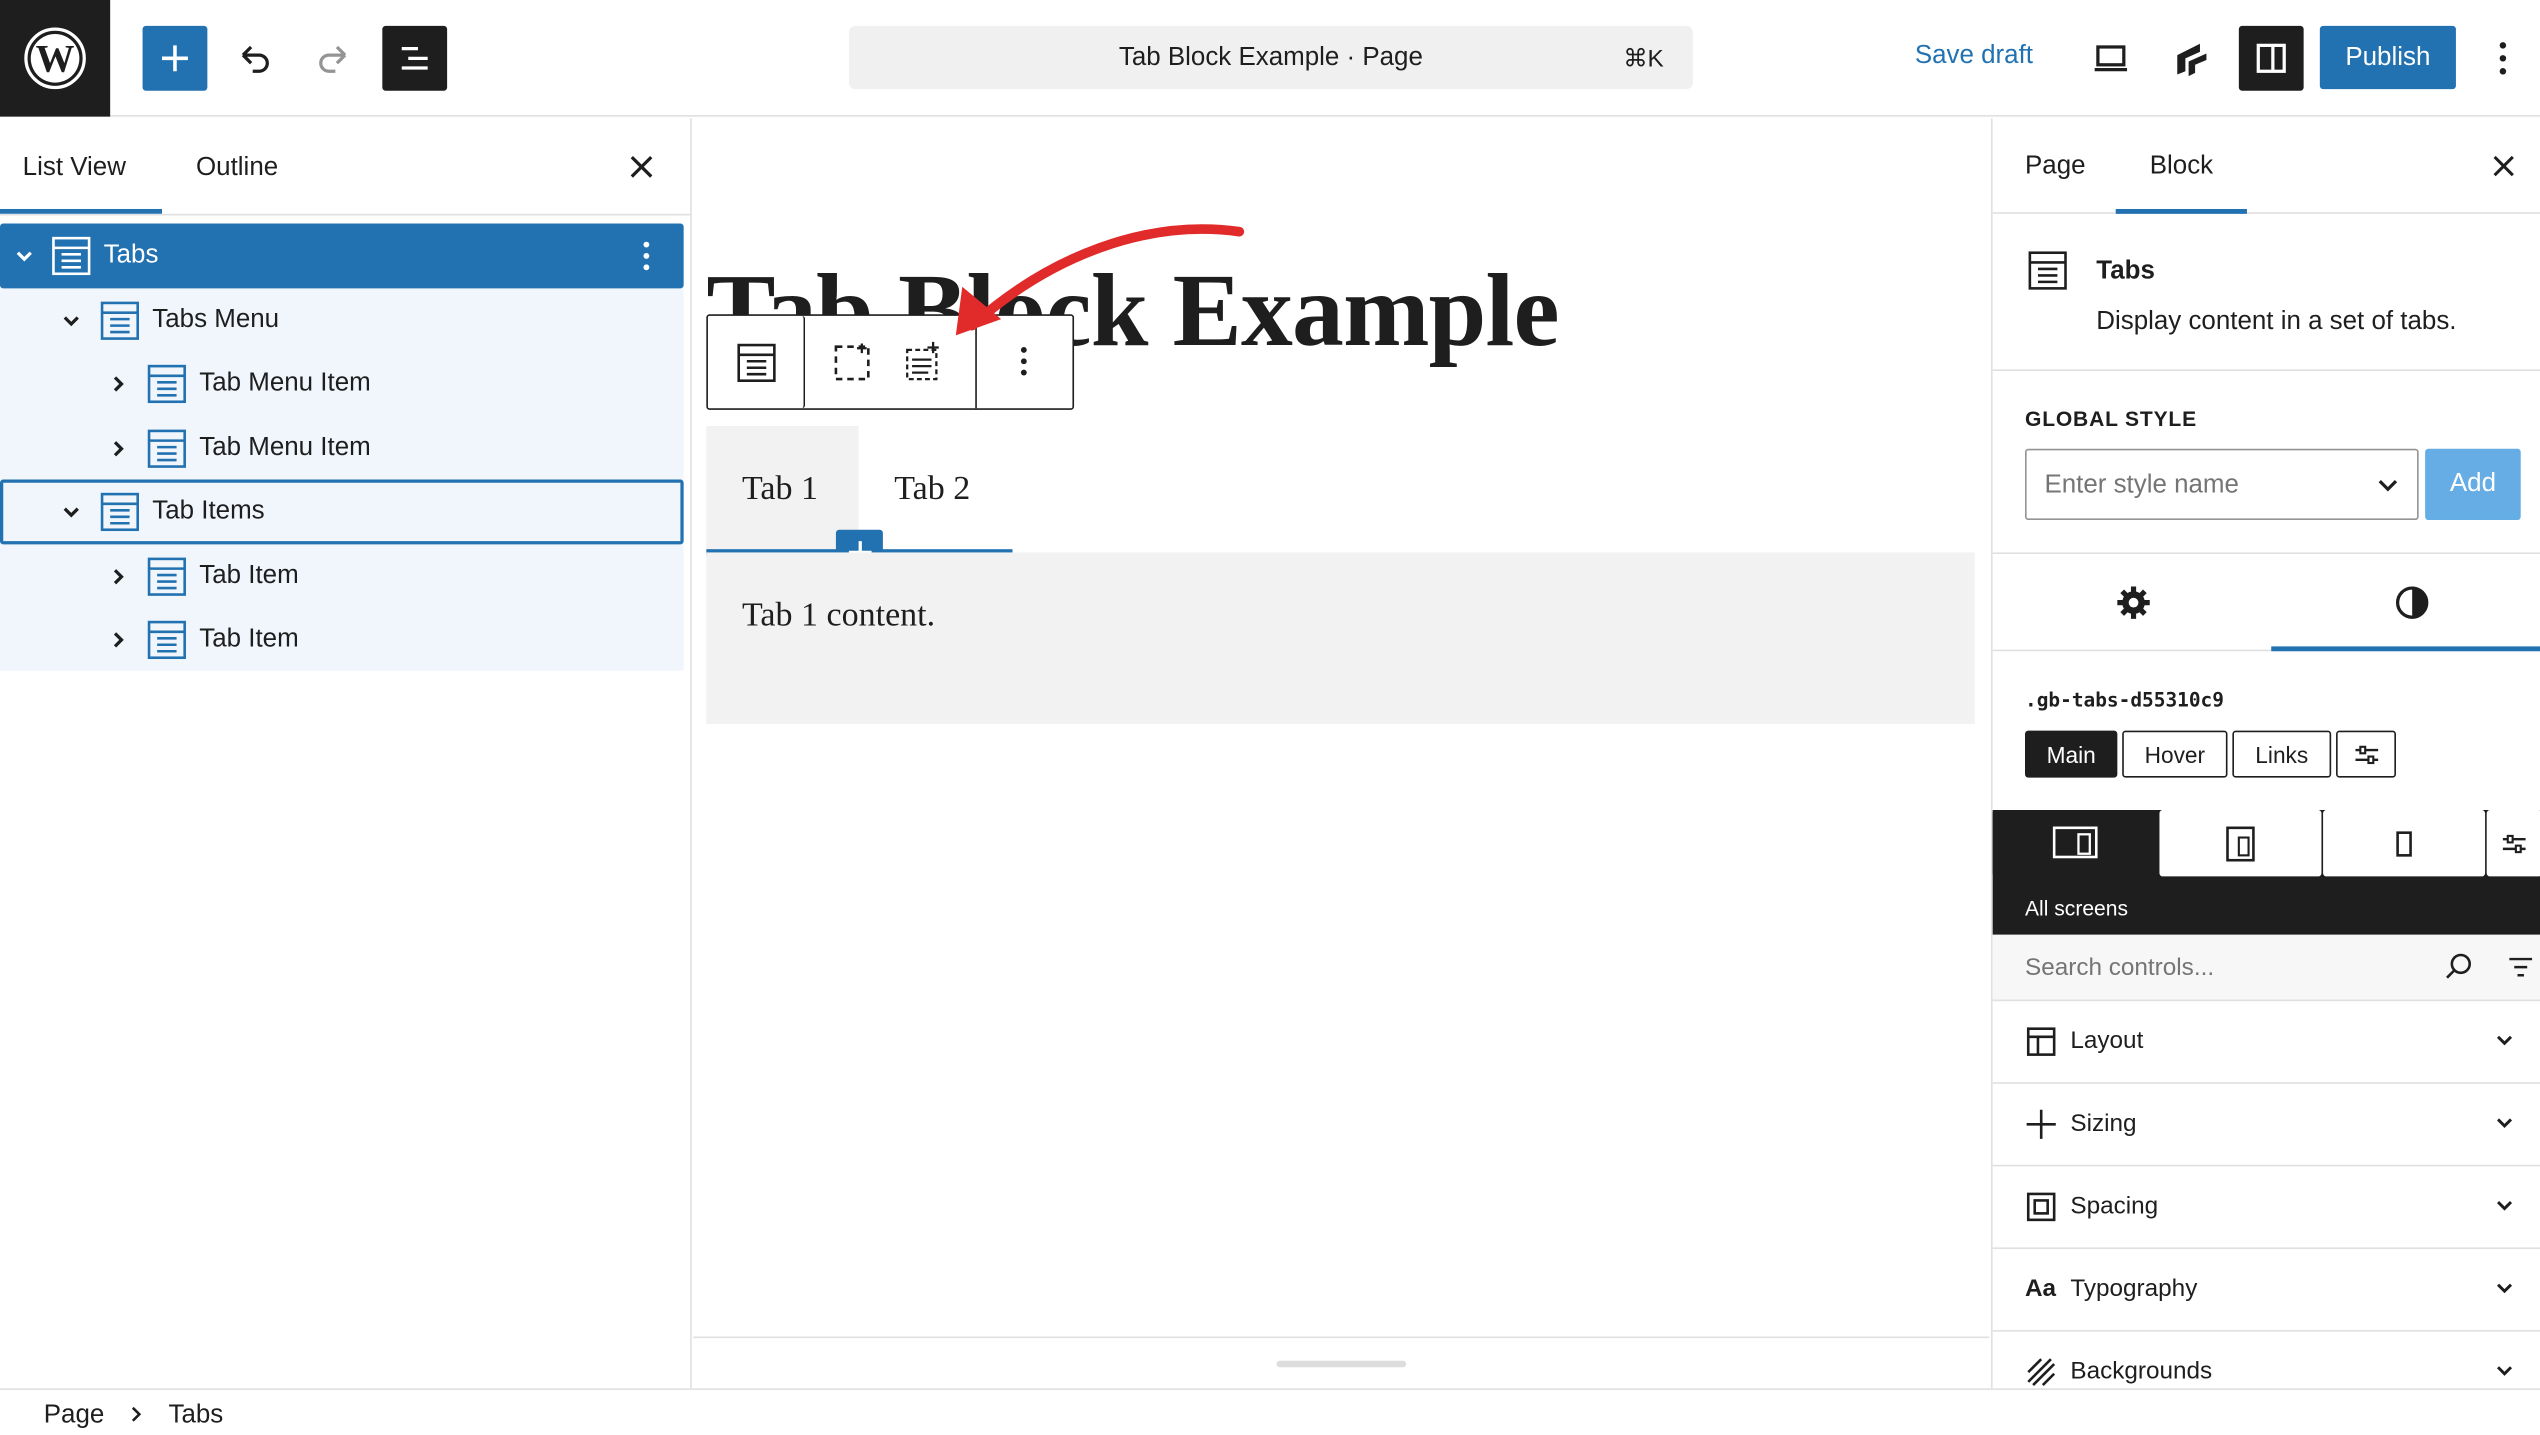 Image resolution: width=2540 pixels, height=1435 pixels. I want to click on block-description: Display content in a set of tabs., so click(2276, 321).